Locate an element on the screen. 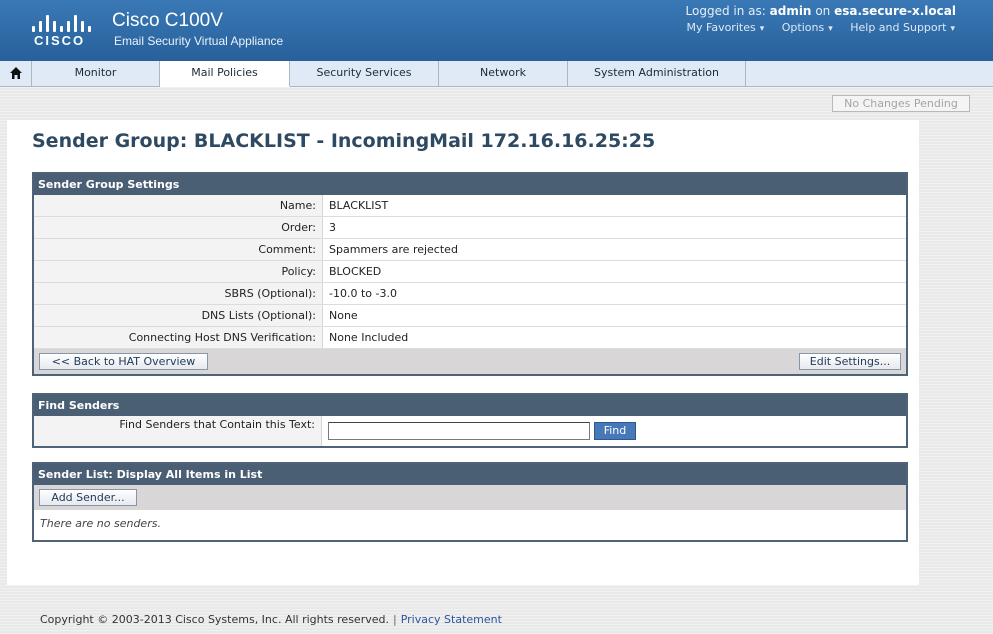 This screenshot has height=634, width=993. home-icon is located at coordinates (16, 73).